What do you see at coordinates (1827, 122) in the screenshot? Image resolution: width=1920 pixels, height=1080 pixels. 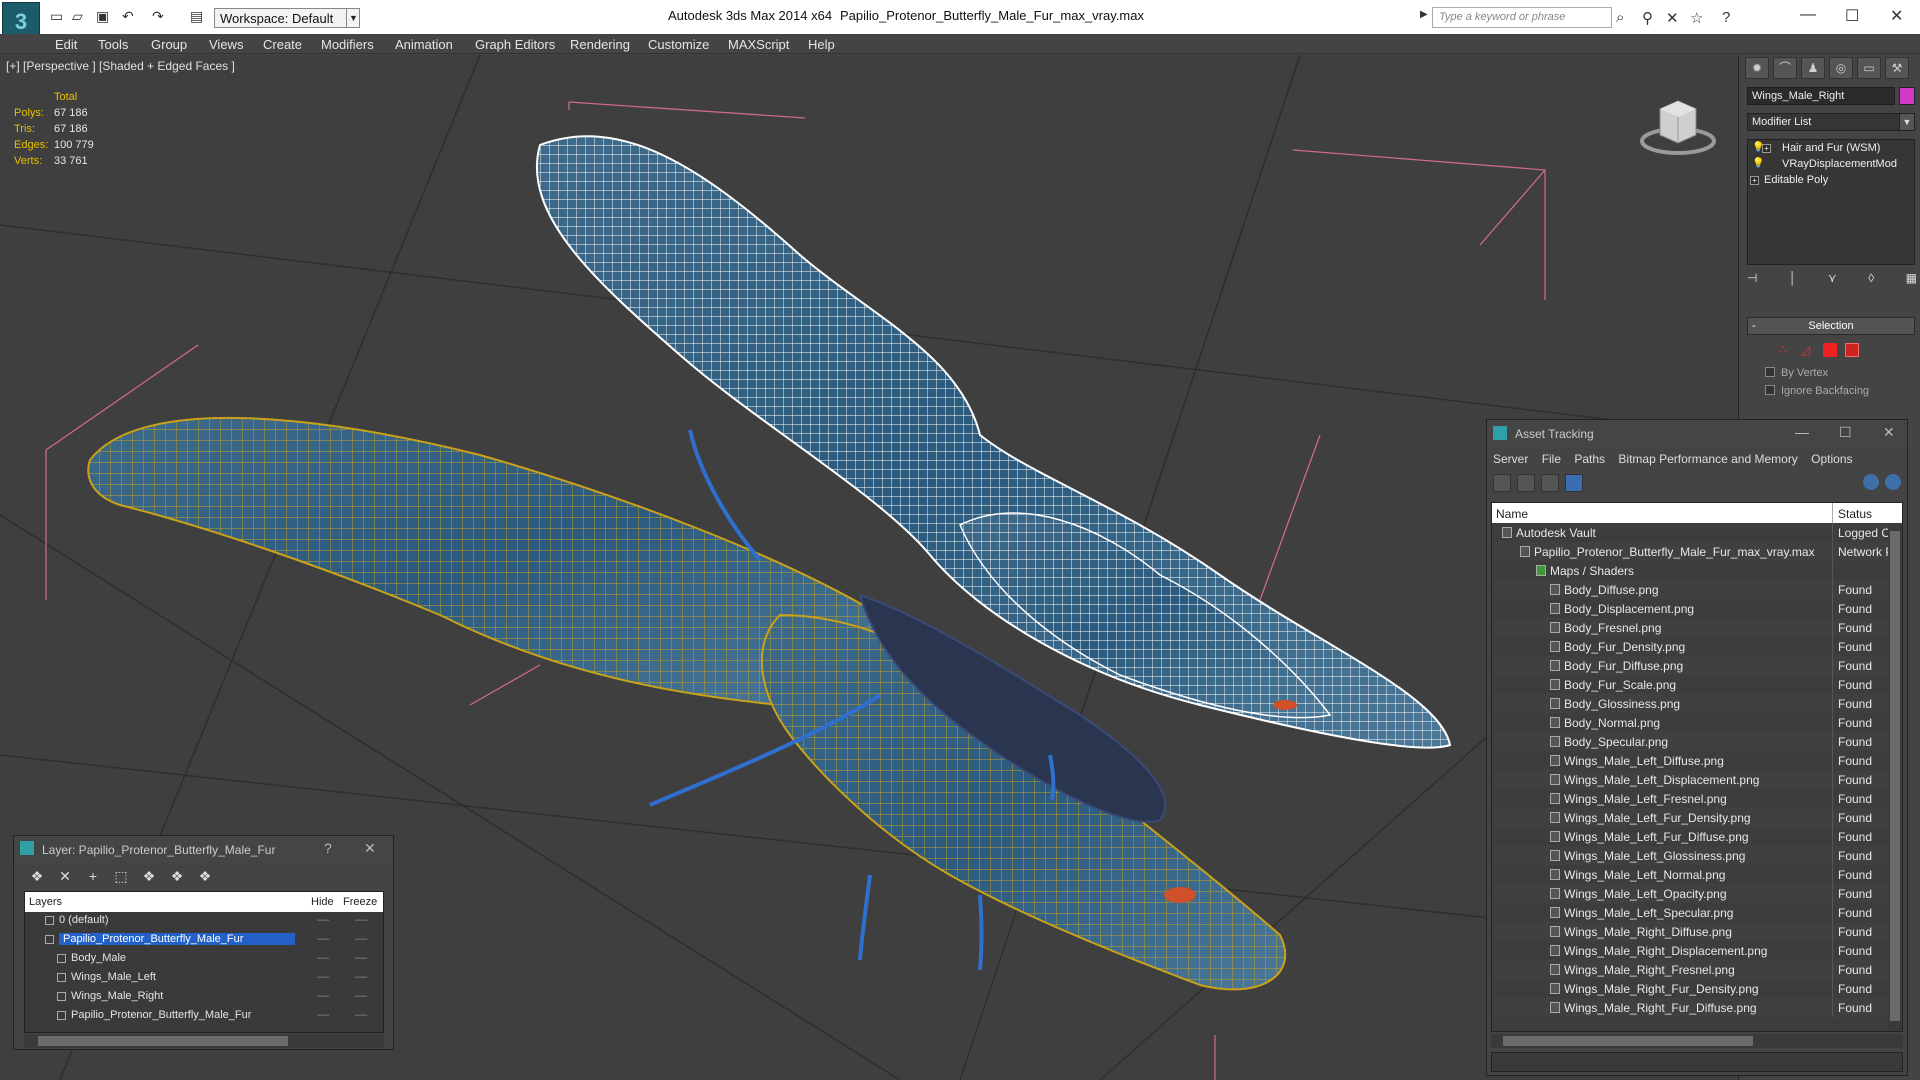 I see `modifier-list-select: Modifier List` at bounding box center [1827, 122].